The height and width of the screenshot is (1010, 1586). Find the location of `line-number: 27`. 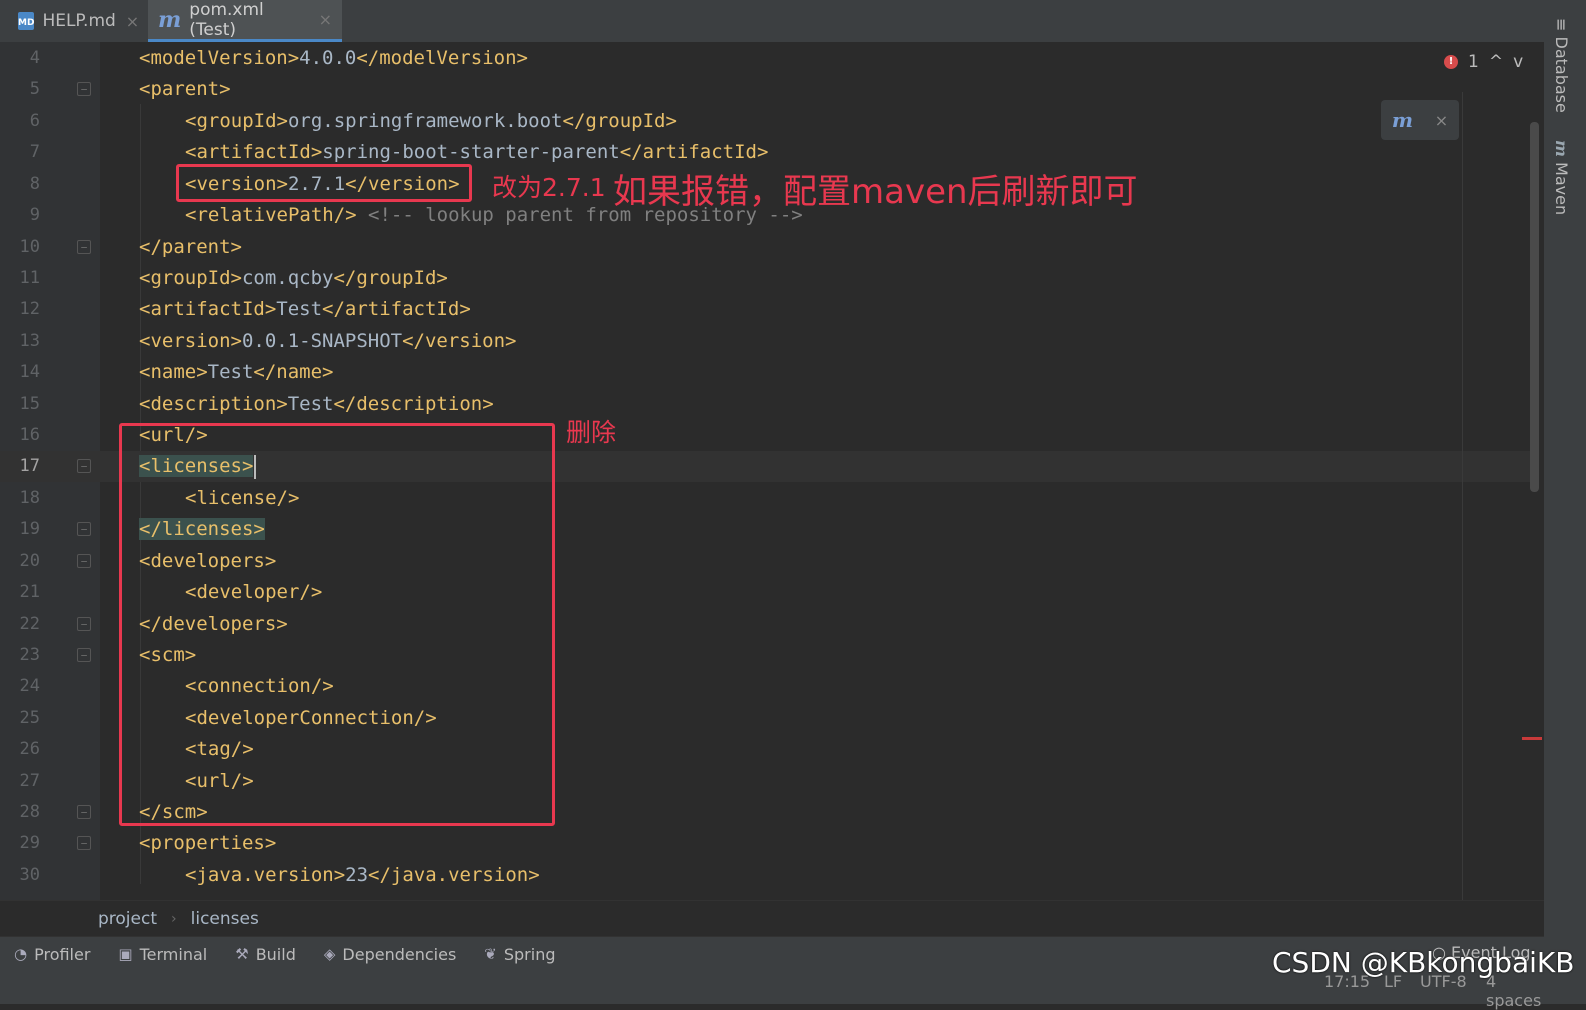

line-number: 27 is located at coordinates (29, 781).